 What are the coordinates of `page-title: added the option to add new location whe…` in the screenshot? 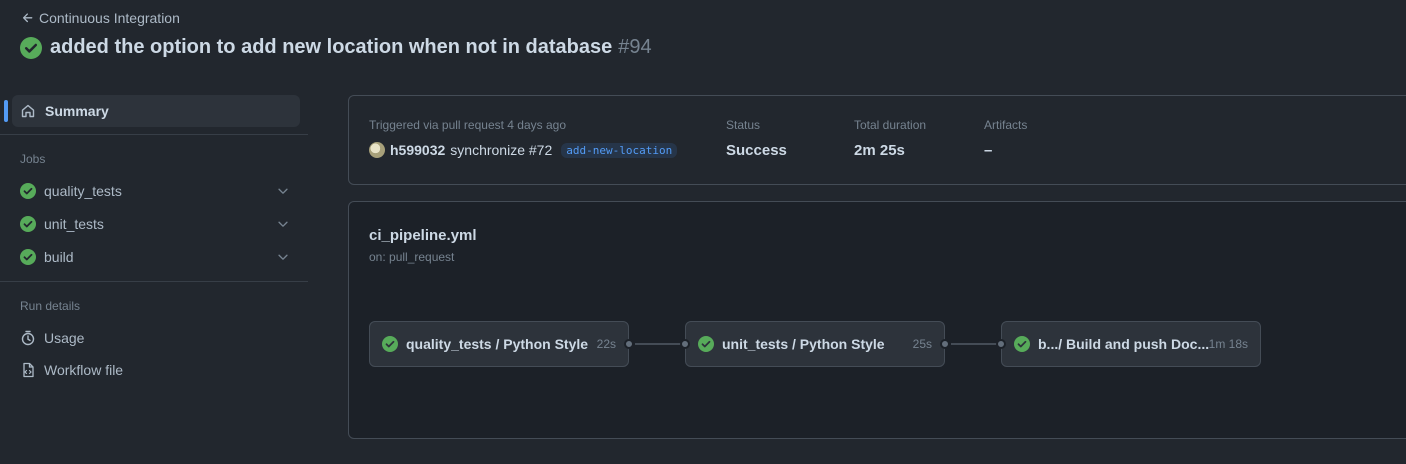 It's located at (336, 47).